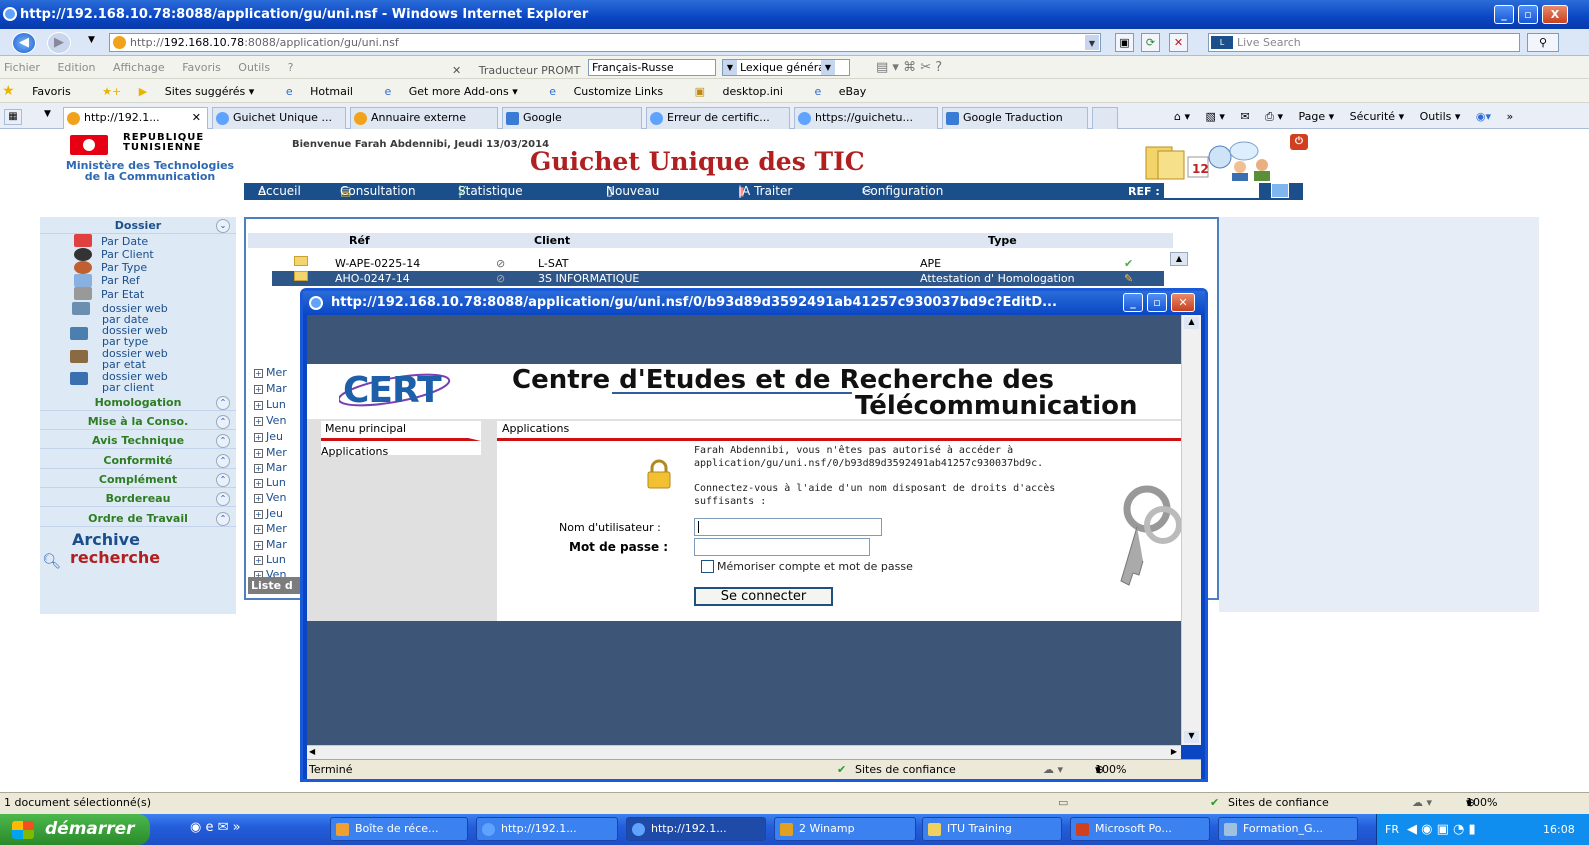 The height and width of the screenshot is (845, 1589). Describe the element at coordinates (75, 829) in the screenshot. I see `start-button: démarrer` at that location.